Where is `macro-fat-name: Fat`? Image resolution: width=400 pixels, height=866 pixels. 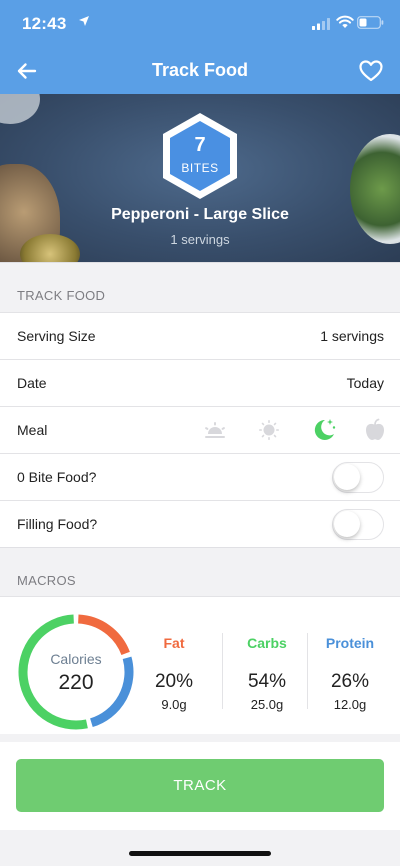 macro-fat-name: Fat is located at coordinates (174, 643).